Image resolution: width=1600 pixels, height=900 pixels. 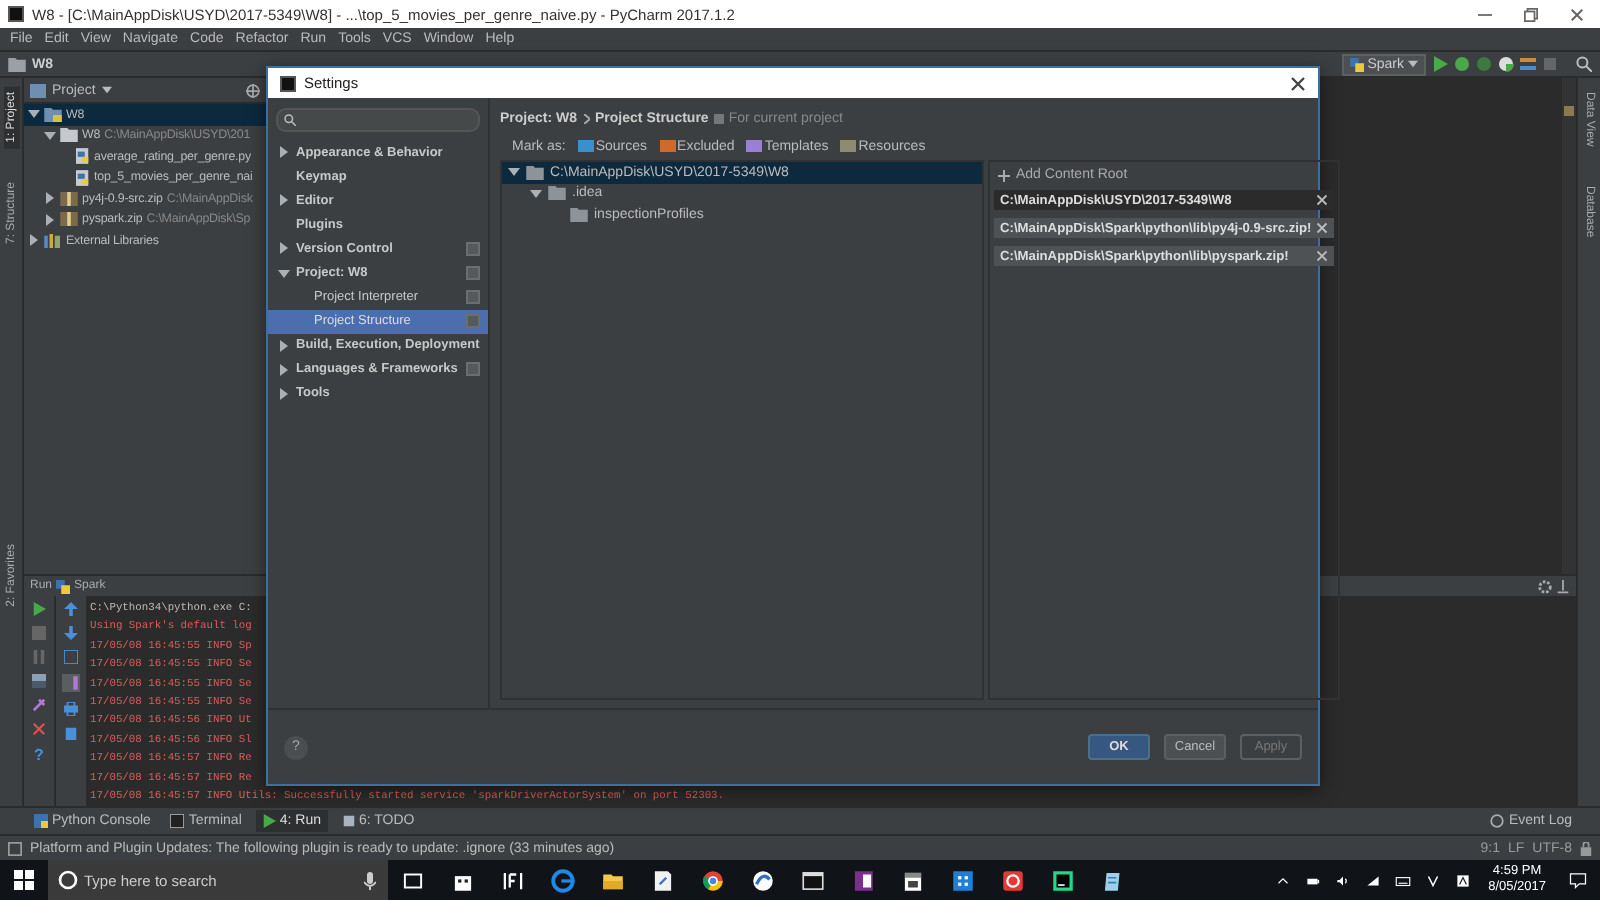 I want to click on project-folder-icon, so click(x=53, y=114).